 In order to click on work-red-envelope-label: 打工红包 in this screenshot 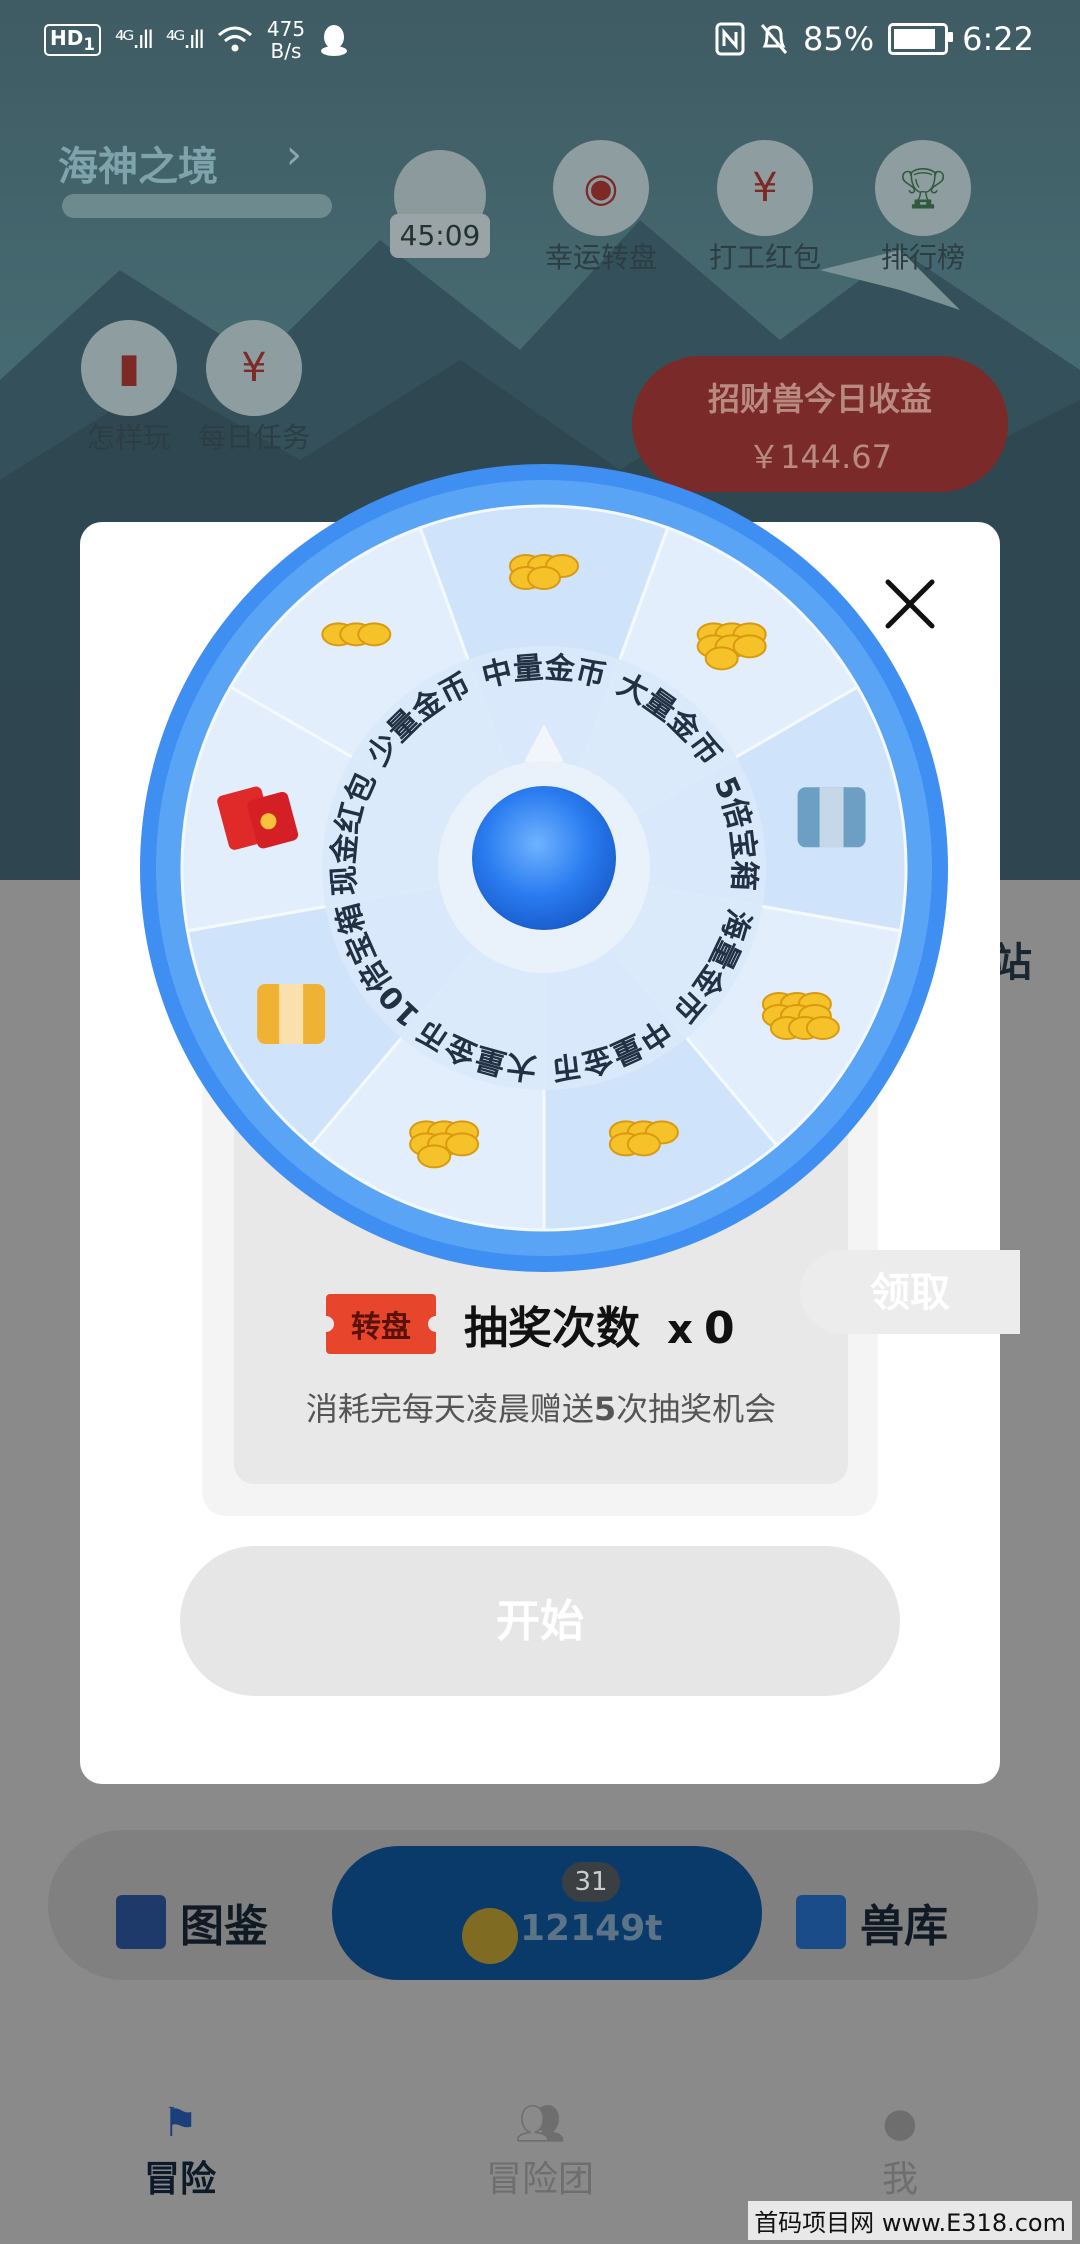, I will do `click(764, 257)`.